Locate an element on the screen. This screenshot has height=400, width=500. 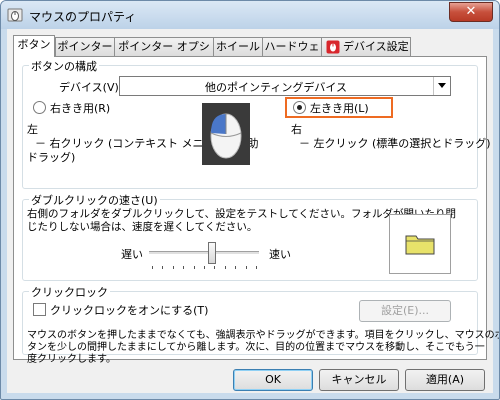
right-hand-radio is located at coordinates (39, 107).